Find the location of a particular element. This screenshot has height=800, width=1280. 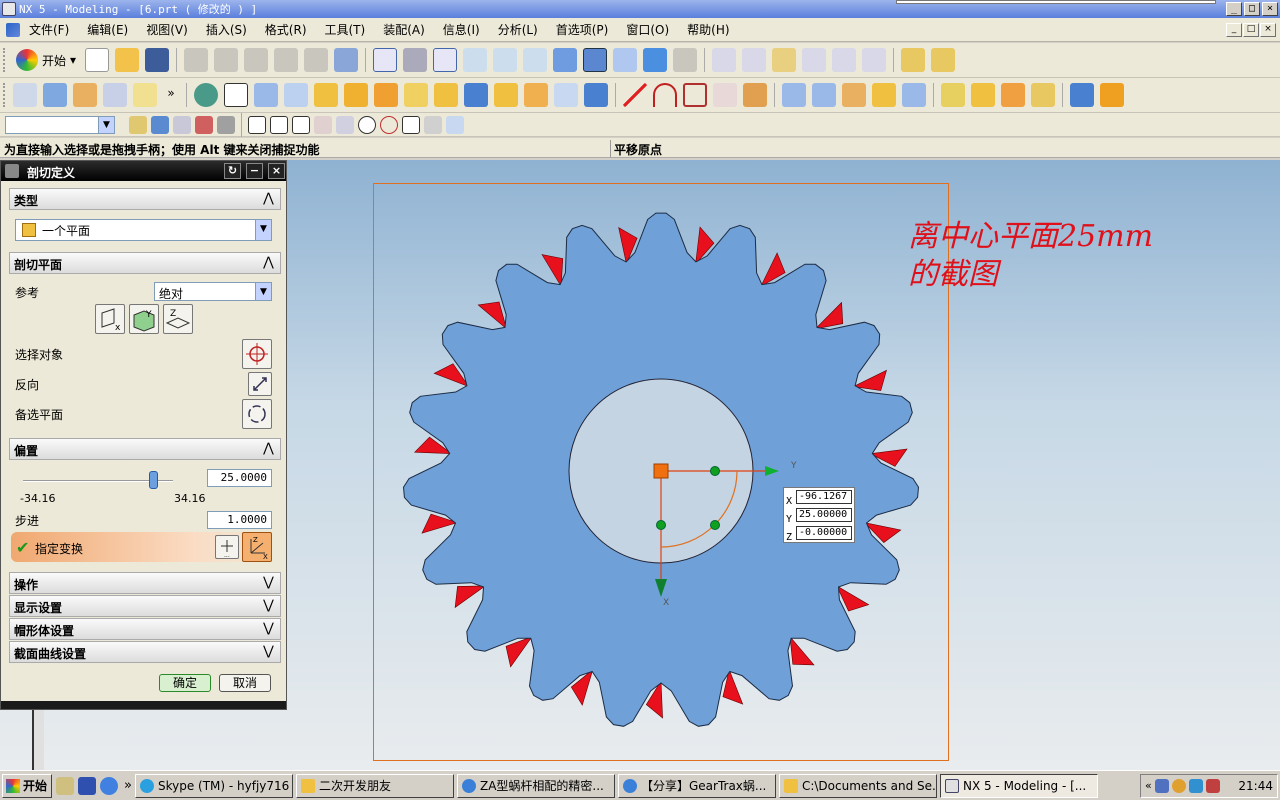

snap-center-icon is located at coordinates (814, 60).